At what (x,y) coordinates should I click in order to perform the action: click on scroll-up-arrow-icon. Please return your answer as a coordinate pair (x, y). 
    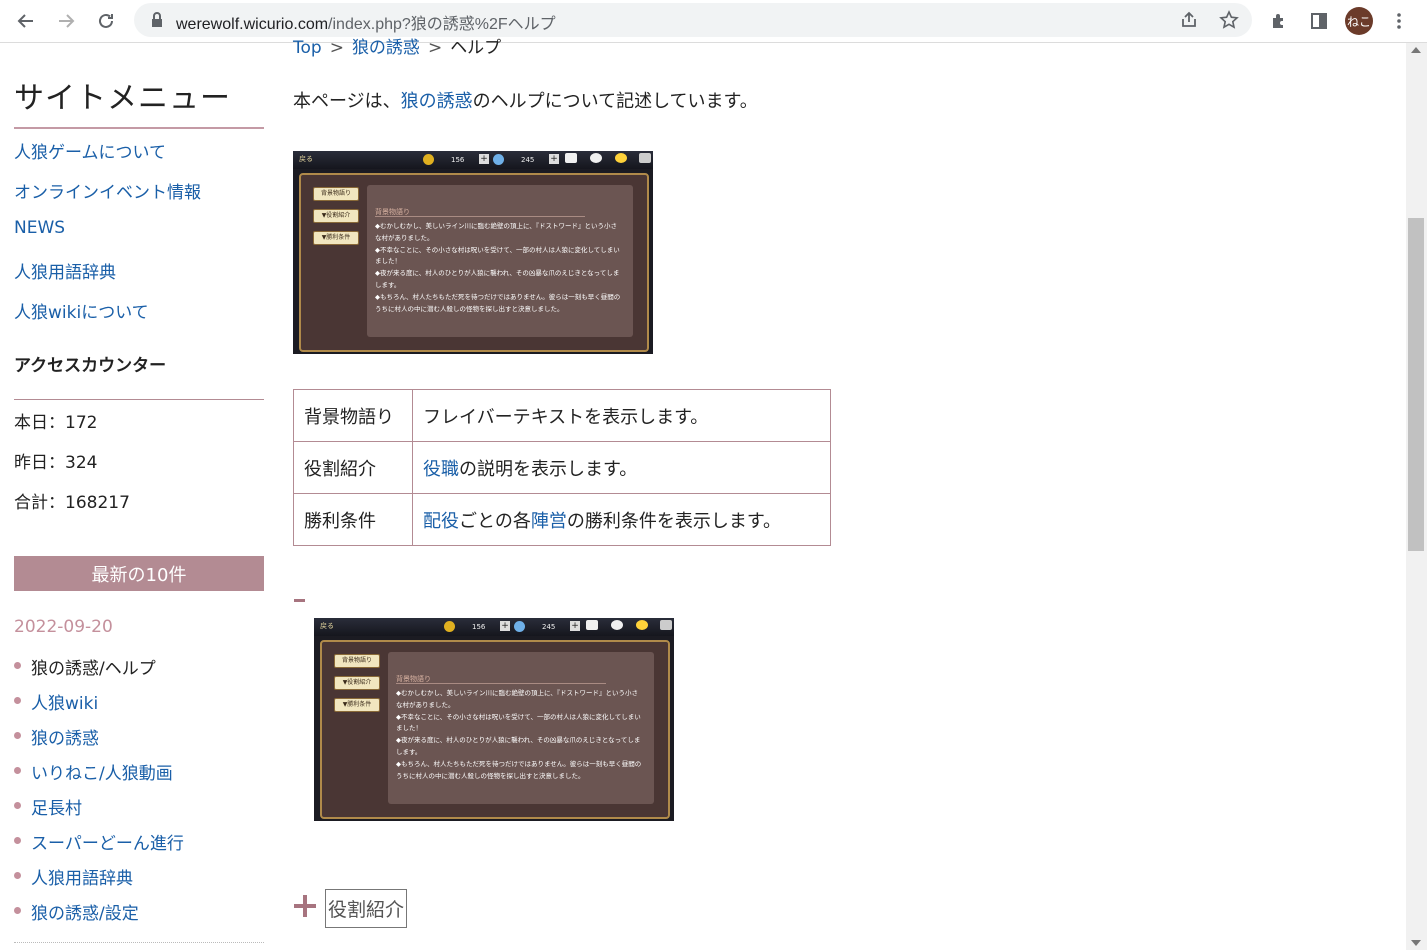
    Looking at the image, I should click on (1416, 50).